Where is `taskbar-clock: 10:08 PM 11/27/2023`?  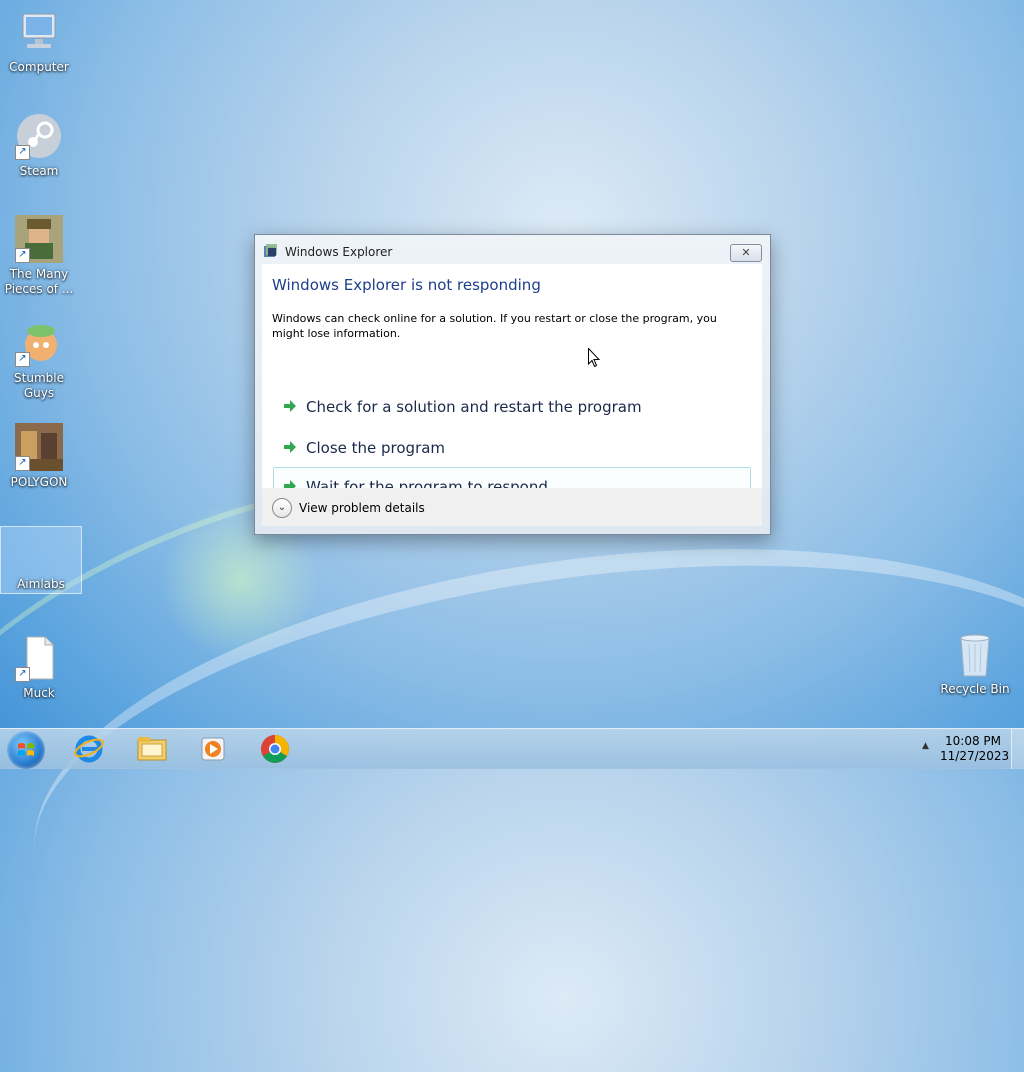
taskbar-clock: 10:08 PM 11/27/2023 is located at coordinates (975, 749).